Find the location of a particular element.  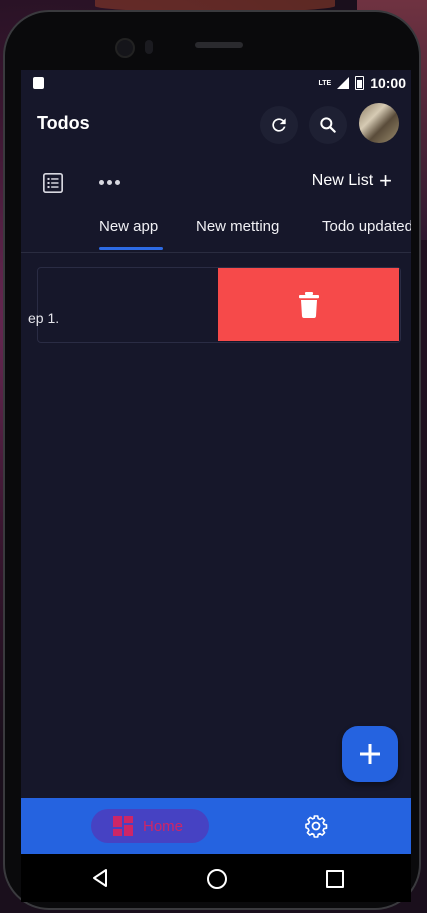

list-view-icon is located at coordinates (53, 183).